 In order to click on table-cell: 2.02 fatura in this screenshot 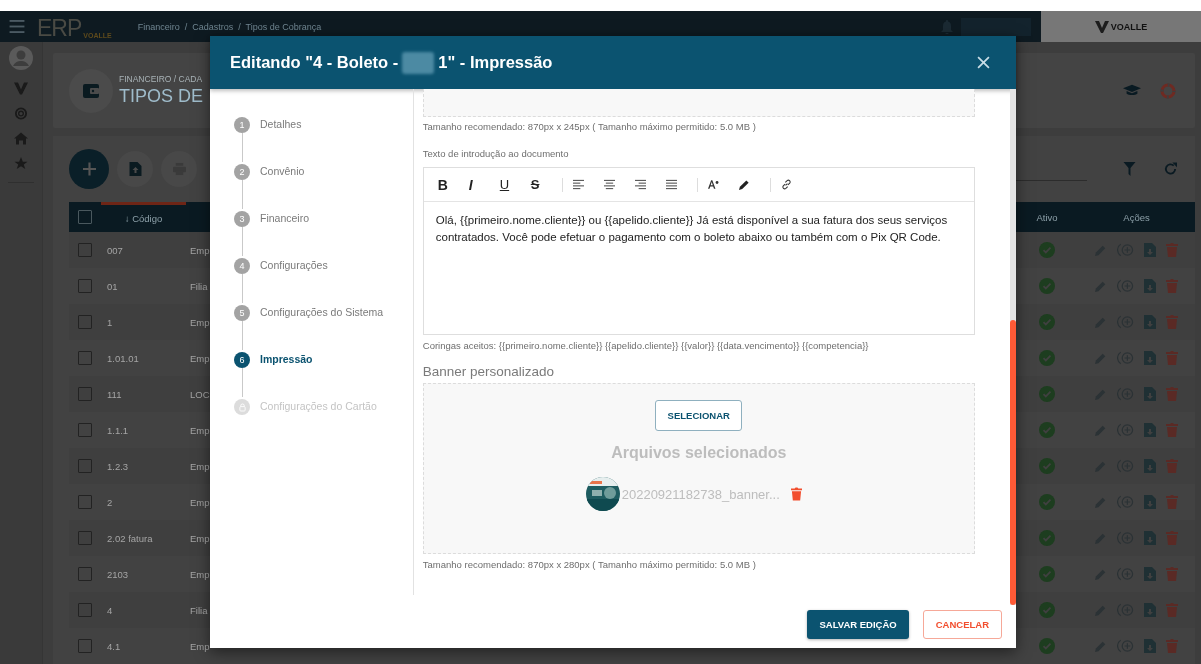, I will do `click(130, 538)`.